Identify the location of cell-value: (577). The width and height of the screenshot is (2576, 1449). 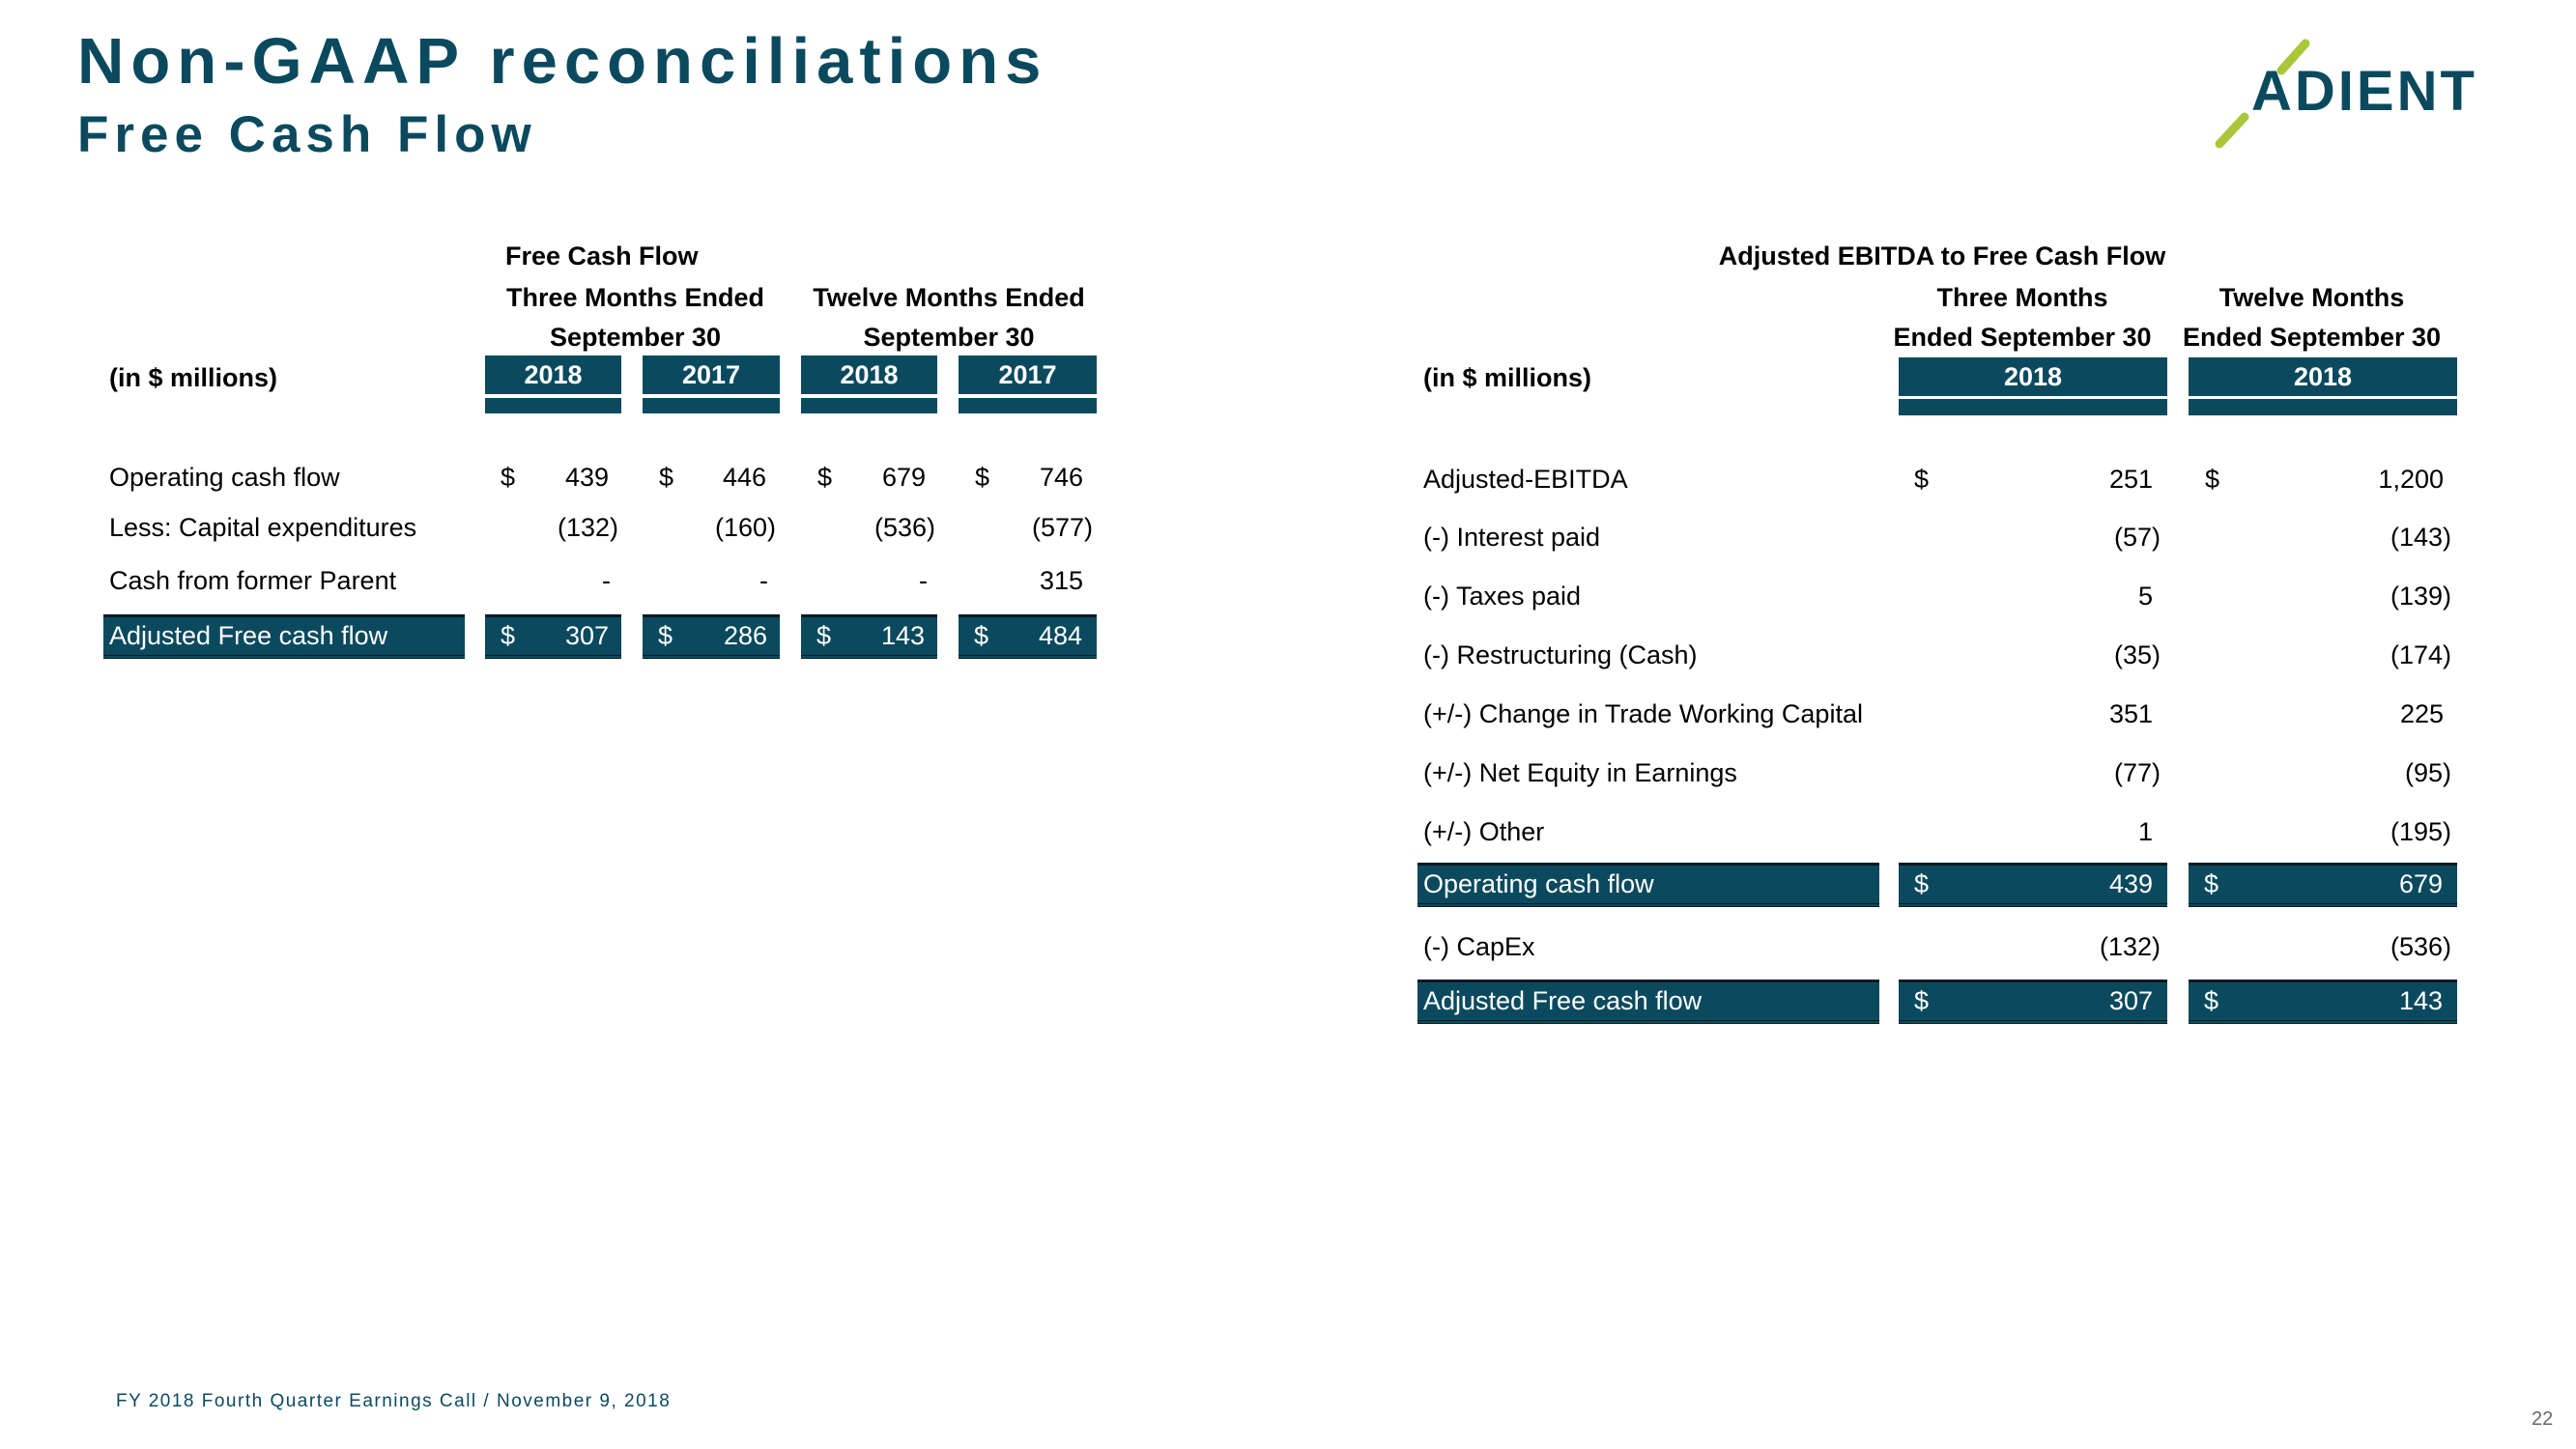
(1062, 527).